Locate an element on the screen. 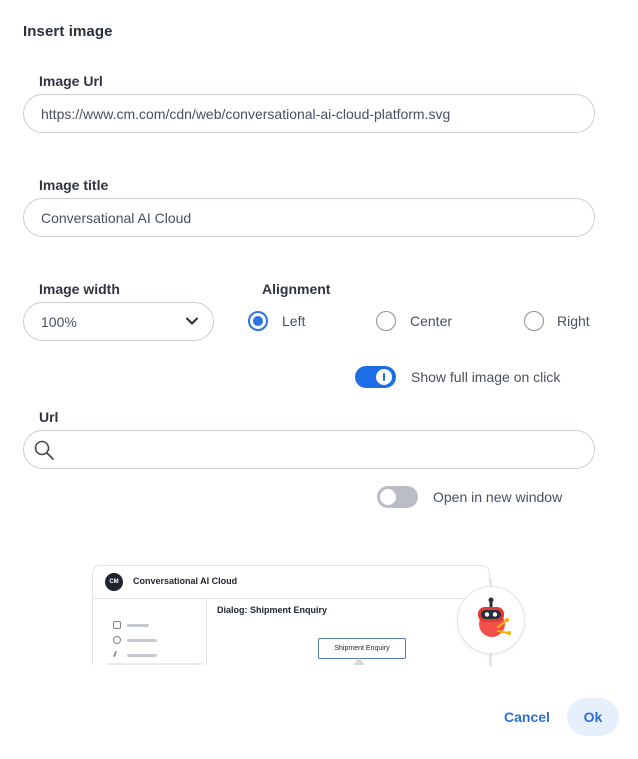  alignment-radio-left is located at coordinates (258, 321).